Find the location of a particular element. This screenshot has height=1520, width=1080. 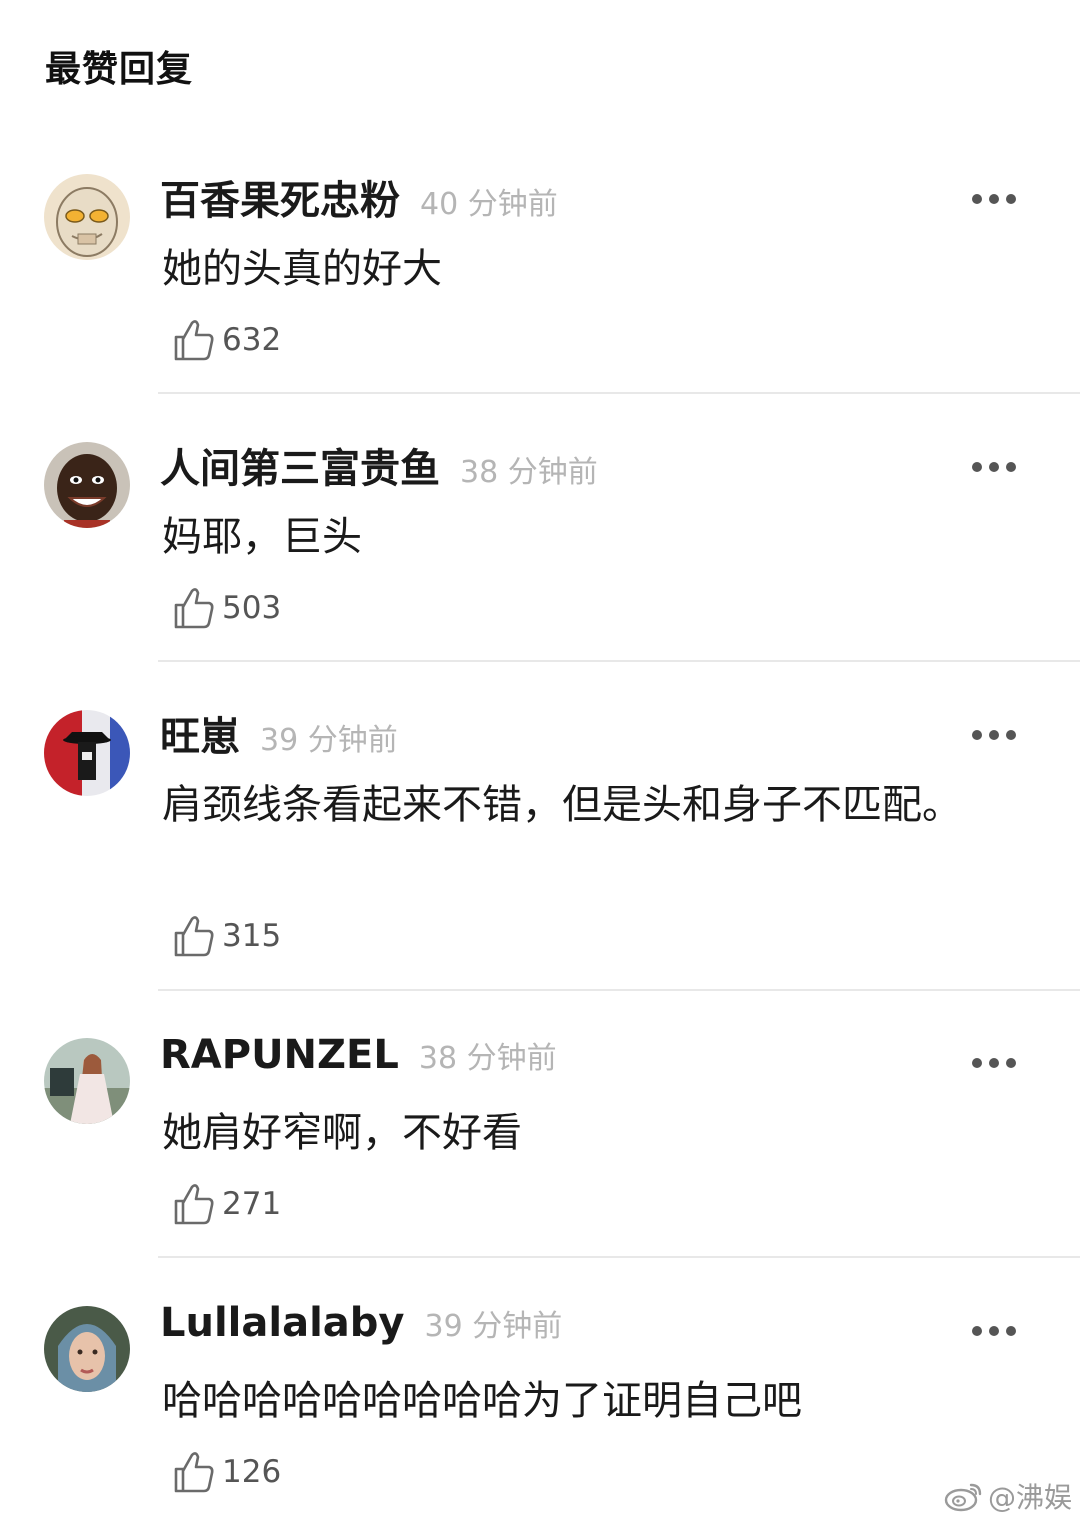

like-count: 632 is located at coordinates (252, 340).